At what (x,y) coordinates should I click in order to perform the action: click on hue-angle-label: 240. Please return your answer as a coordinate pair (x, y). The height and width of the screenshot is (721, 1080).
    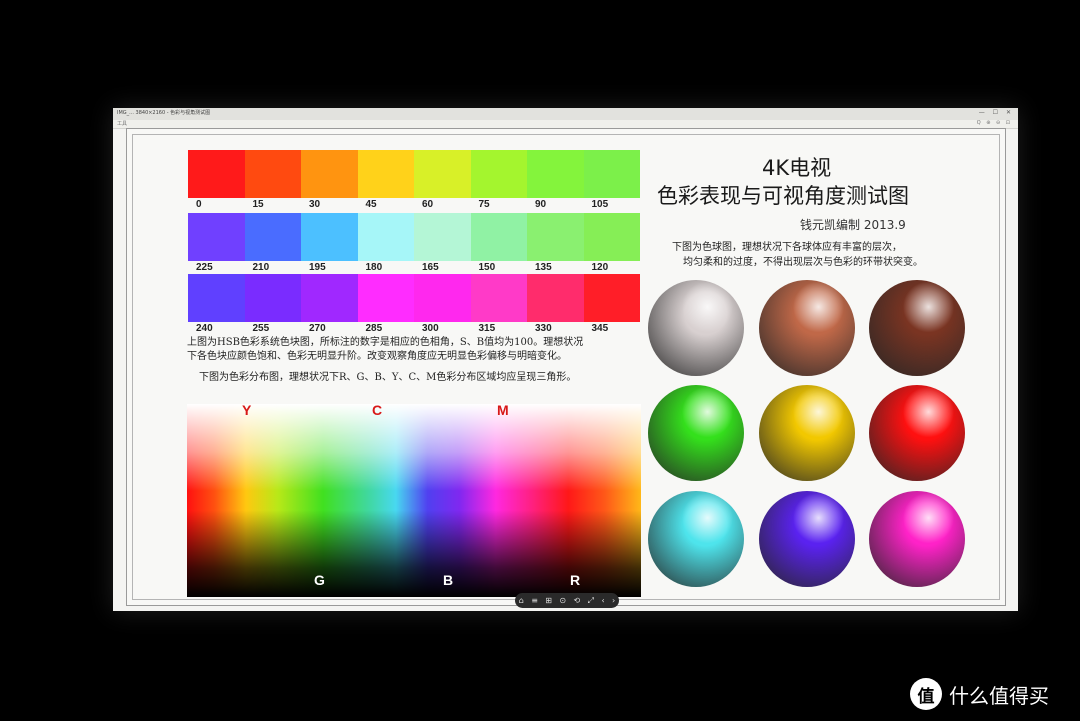
    Looking at the image, I should click on (204, 328).